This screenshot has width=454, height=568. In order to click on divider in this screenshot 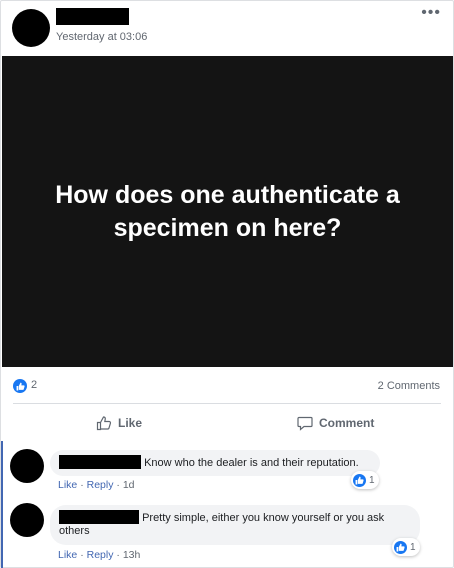, I will do `click(227, 403)`.